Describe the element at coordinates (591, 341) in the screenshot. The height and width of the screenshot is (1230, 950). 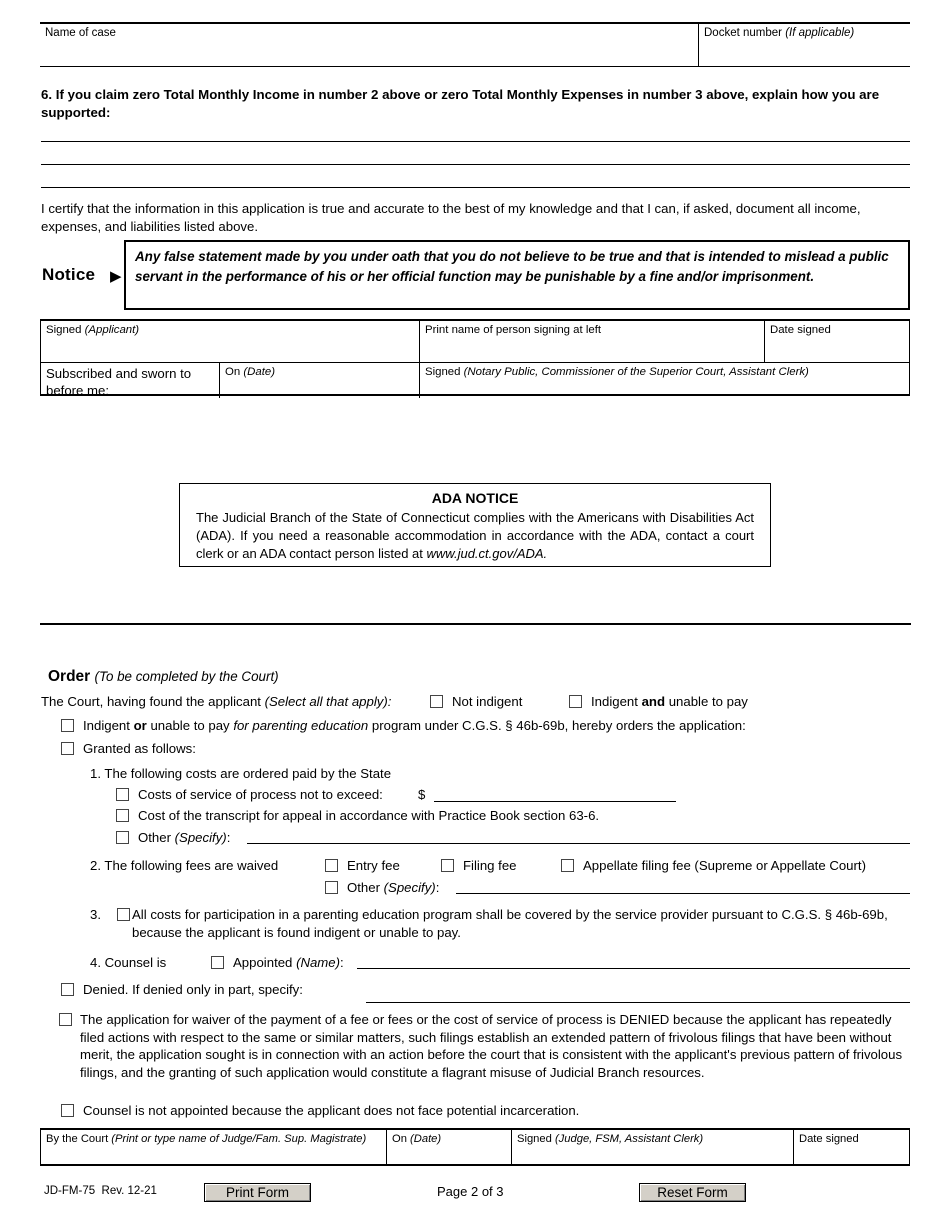
I see `print-name-cell: Print name of person signing at left` at that location.